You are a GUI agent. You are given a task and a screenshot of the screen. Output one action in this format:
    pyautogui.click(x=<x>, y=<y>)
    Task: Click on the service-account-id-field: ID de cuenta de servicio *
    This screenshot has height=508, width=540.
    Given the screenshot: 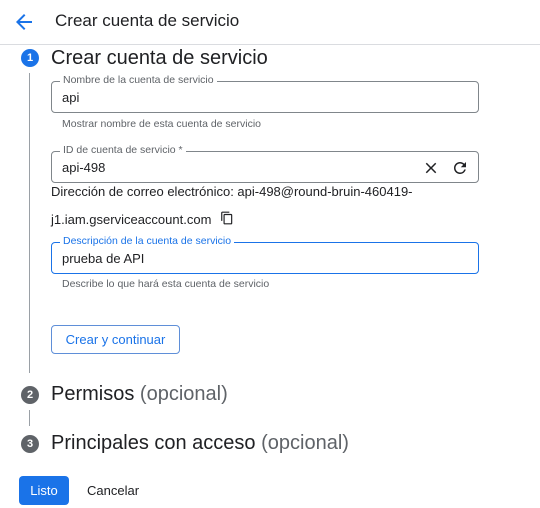 What is the action you would take?
    pyautogui.click(x=265, y=163)
    